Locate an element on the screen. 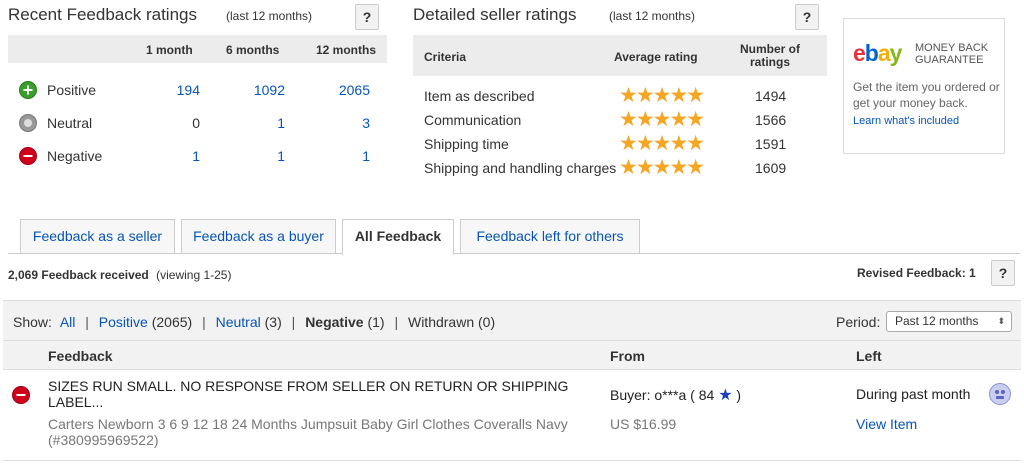  count-shipping-charges: 1609 is located at coordinates (771, 168).